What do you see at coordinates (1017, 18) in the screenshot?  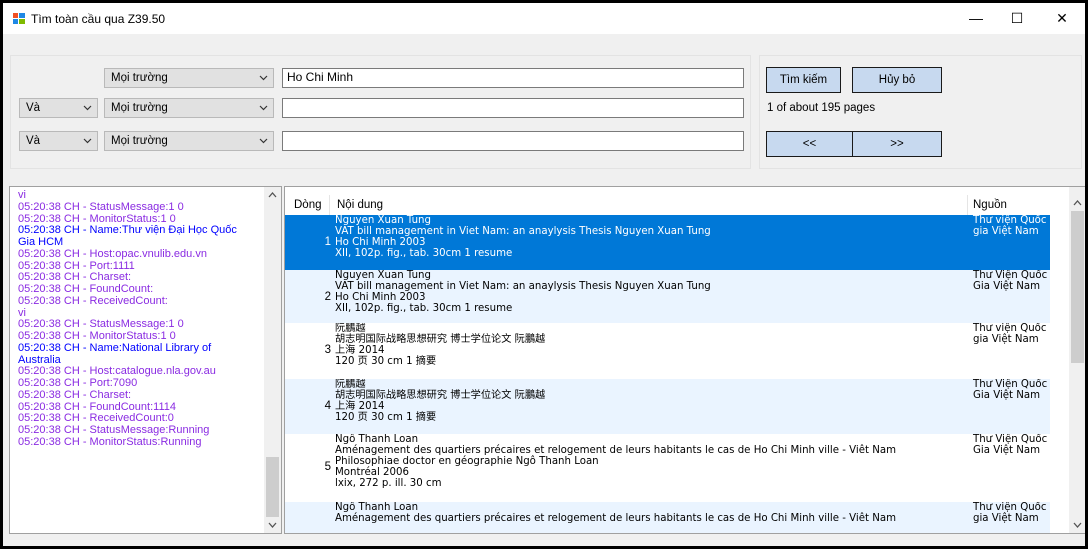 I see `maximize-button: ☐` at bounding box center [1017, 18].